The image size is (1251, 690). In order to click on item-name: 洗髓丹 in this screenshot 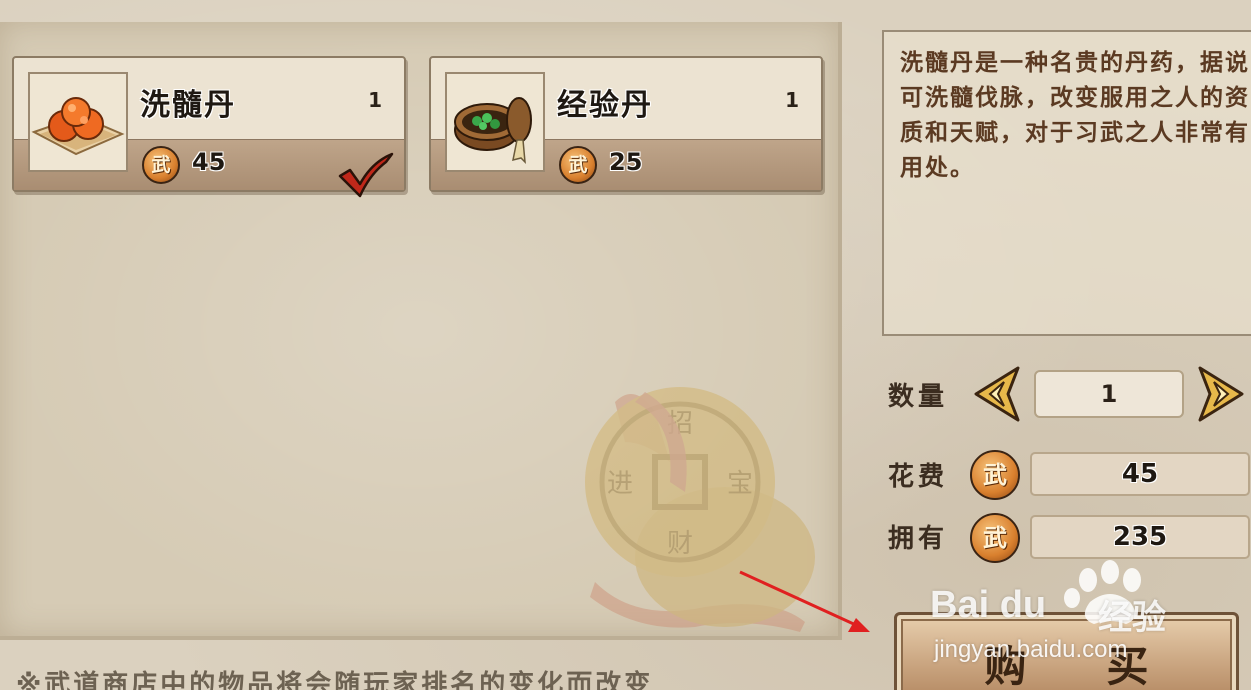, I will do `click(188, 105)`.